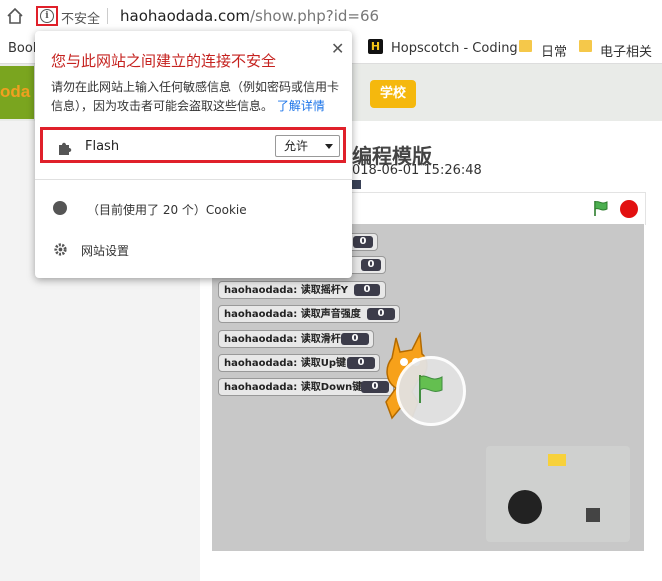 The height and width of the screenshot is (581, 662). I want to click on site-info-button: i, so click(47, 16).